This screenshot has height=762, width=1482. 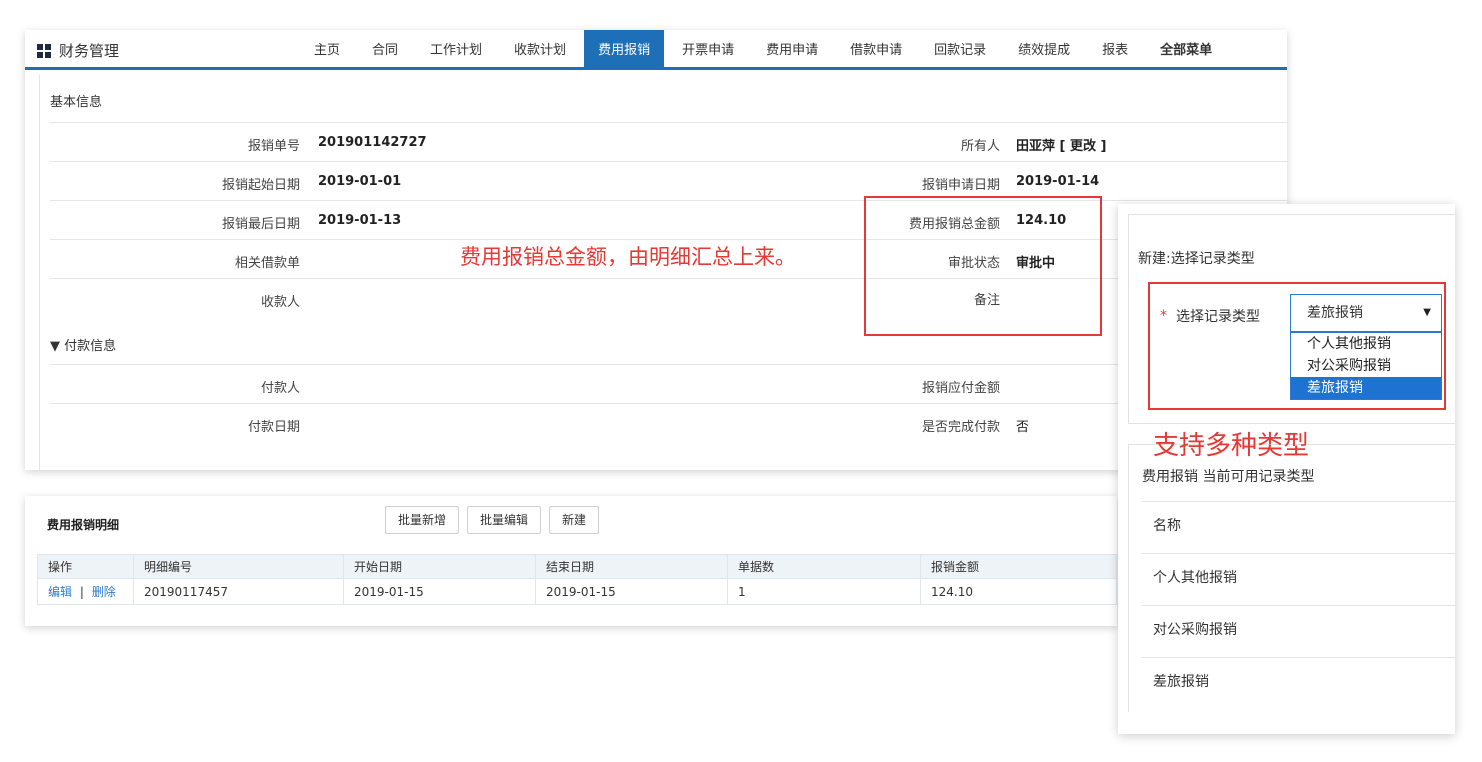 I want to click on list-item: 差旅报销, so click(x=1298, y=683).